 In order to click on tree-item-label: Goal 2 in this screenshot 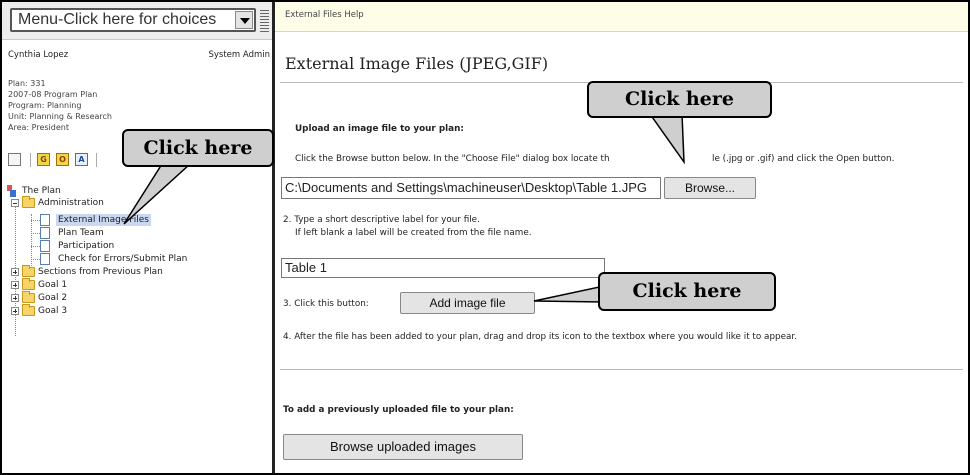, I will do `click(53, 298)`.